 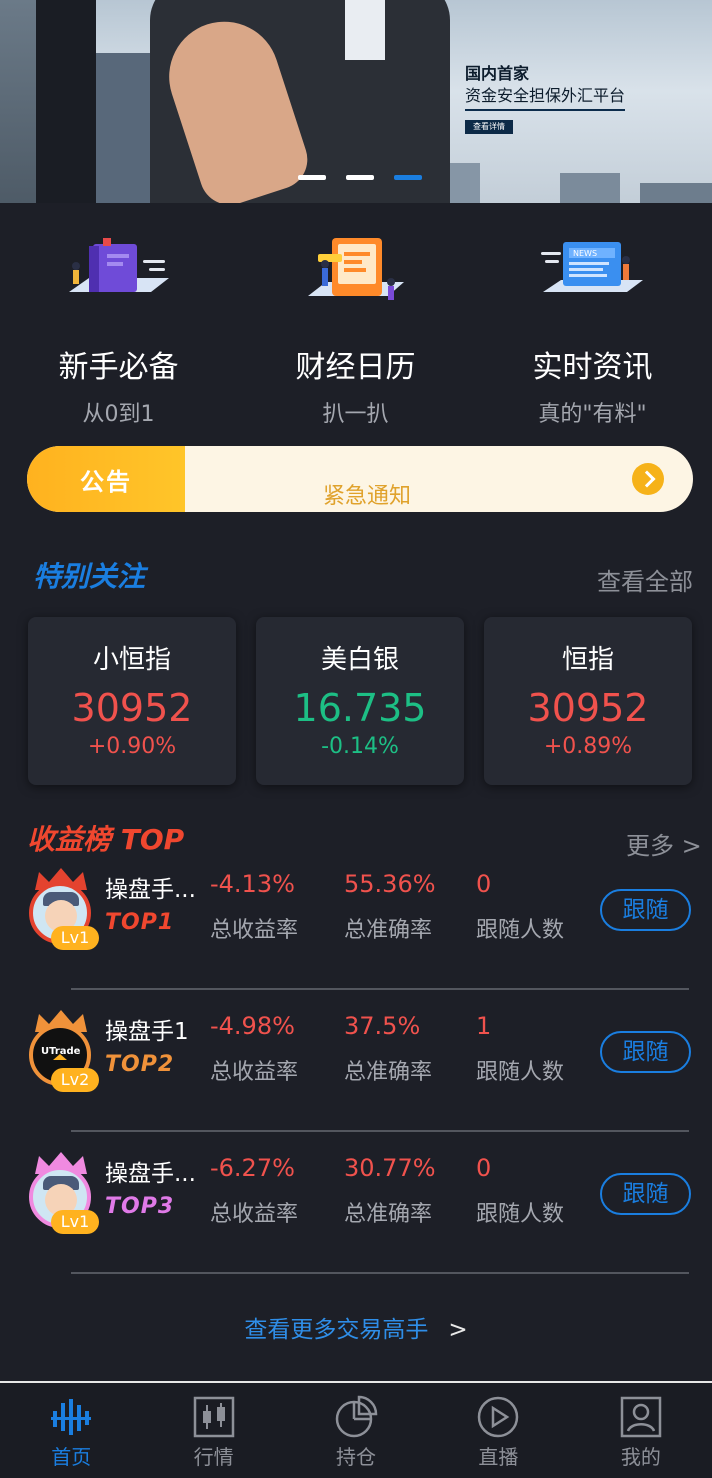 What do you see at coordinates (336, 1330) in the screenshot?
I see `more-traders-label: 查看更多交易高手` at bounding box center [336, 1330].